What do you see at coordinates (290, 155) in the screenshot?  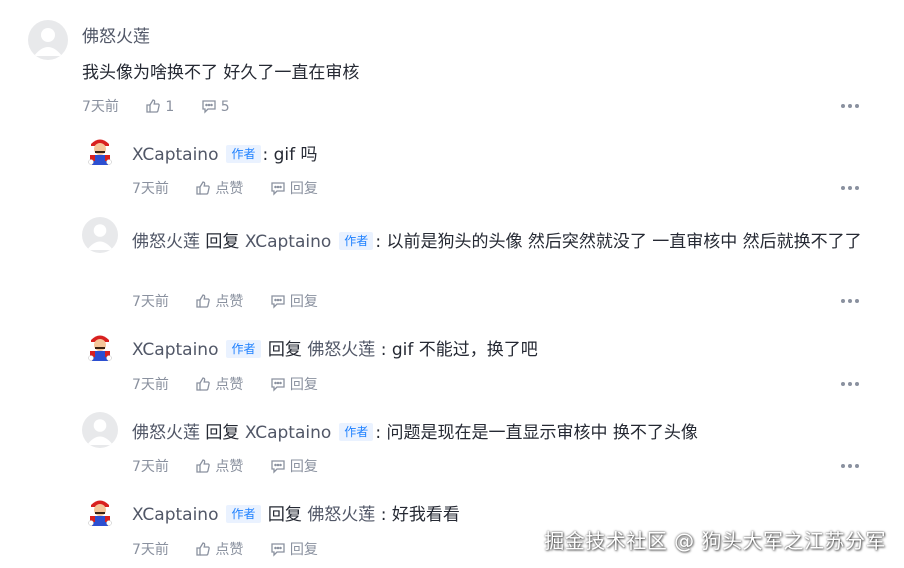 I see `reply-text: : gif 吗` at bounding box center [290, 155].